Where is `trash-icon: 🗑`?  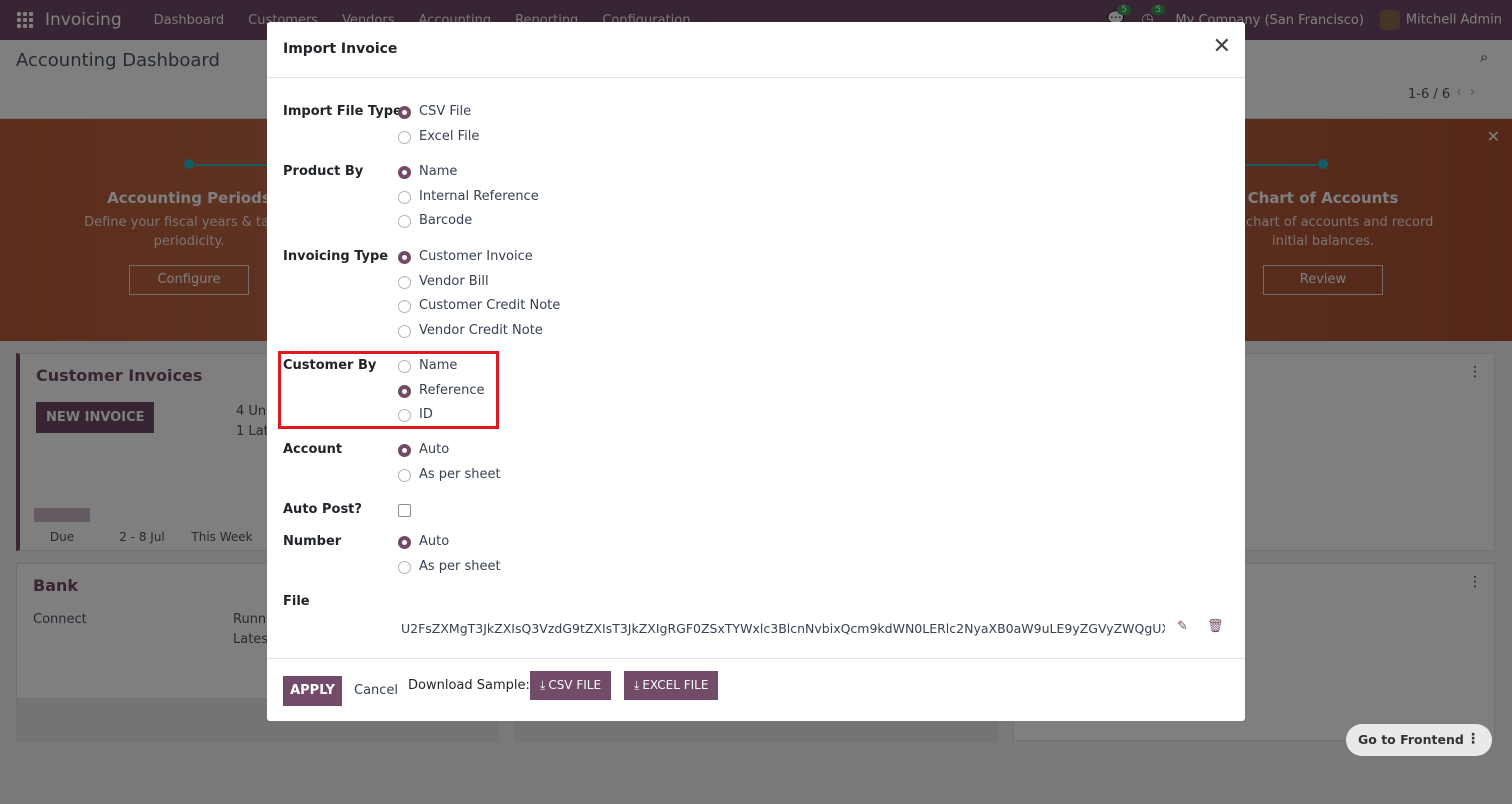
trash-icon: 🗑 is located at coordinates (1215, 626).